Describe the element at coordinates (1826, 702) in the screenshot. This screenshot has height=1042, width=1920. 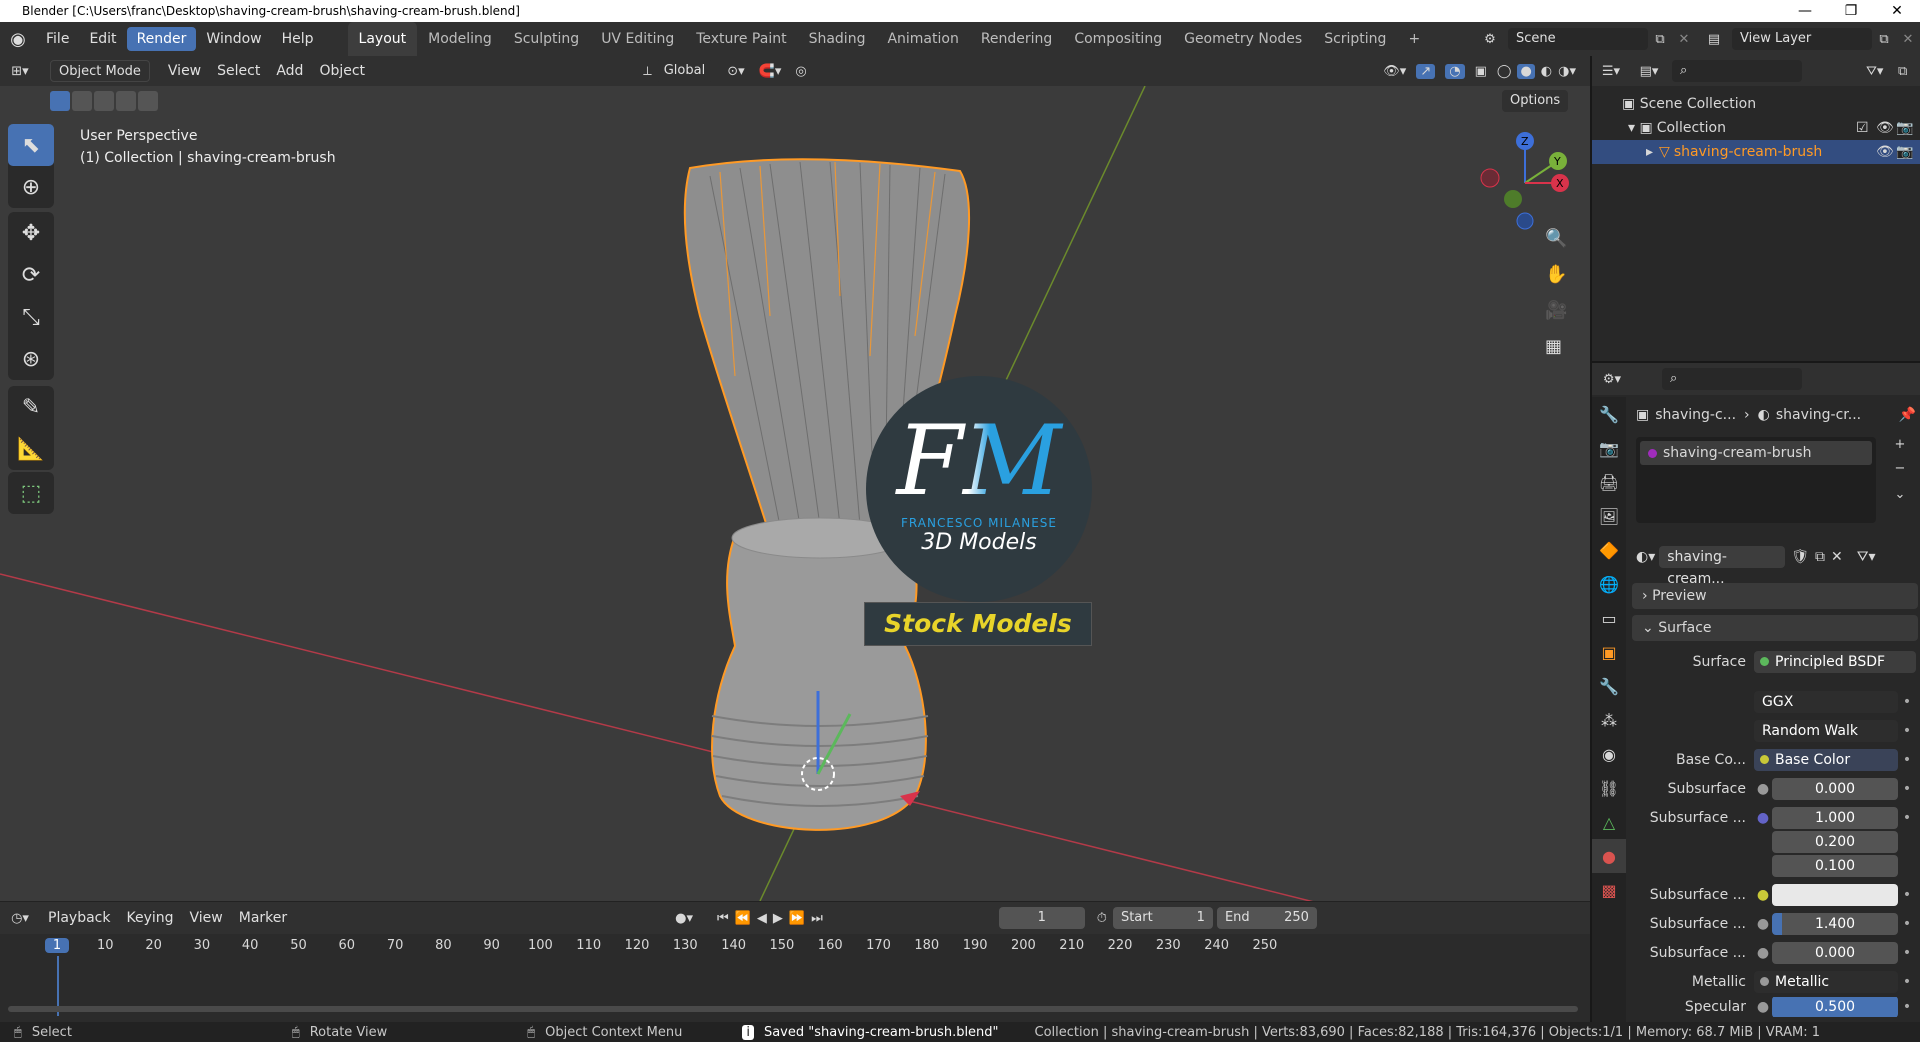
I see `distribution-dropdown: GGX` at that location.